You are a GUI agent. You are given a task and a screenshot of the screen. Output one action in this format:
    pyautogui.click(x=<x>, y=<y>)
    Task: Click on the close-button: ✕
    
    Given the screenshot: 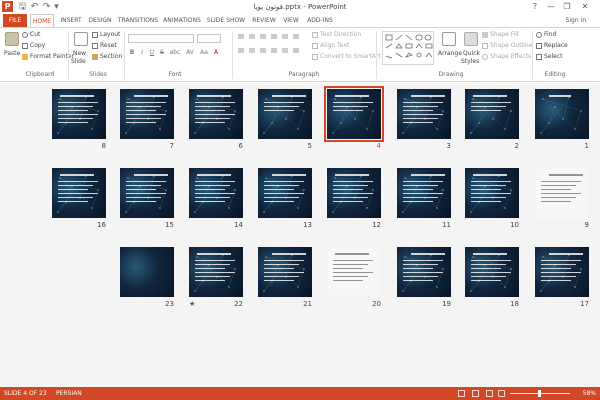 What is the action you would take?
    pyautogui.click(x=585, y=7)
    